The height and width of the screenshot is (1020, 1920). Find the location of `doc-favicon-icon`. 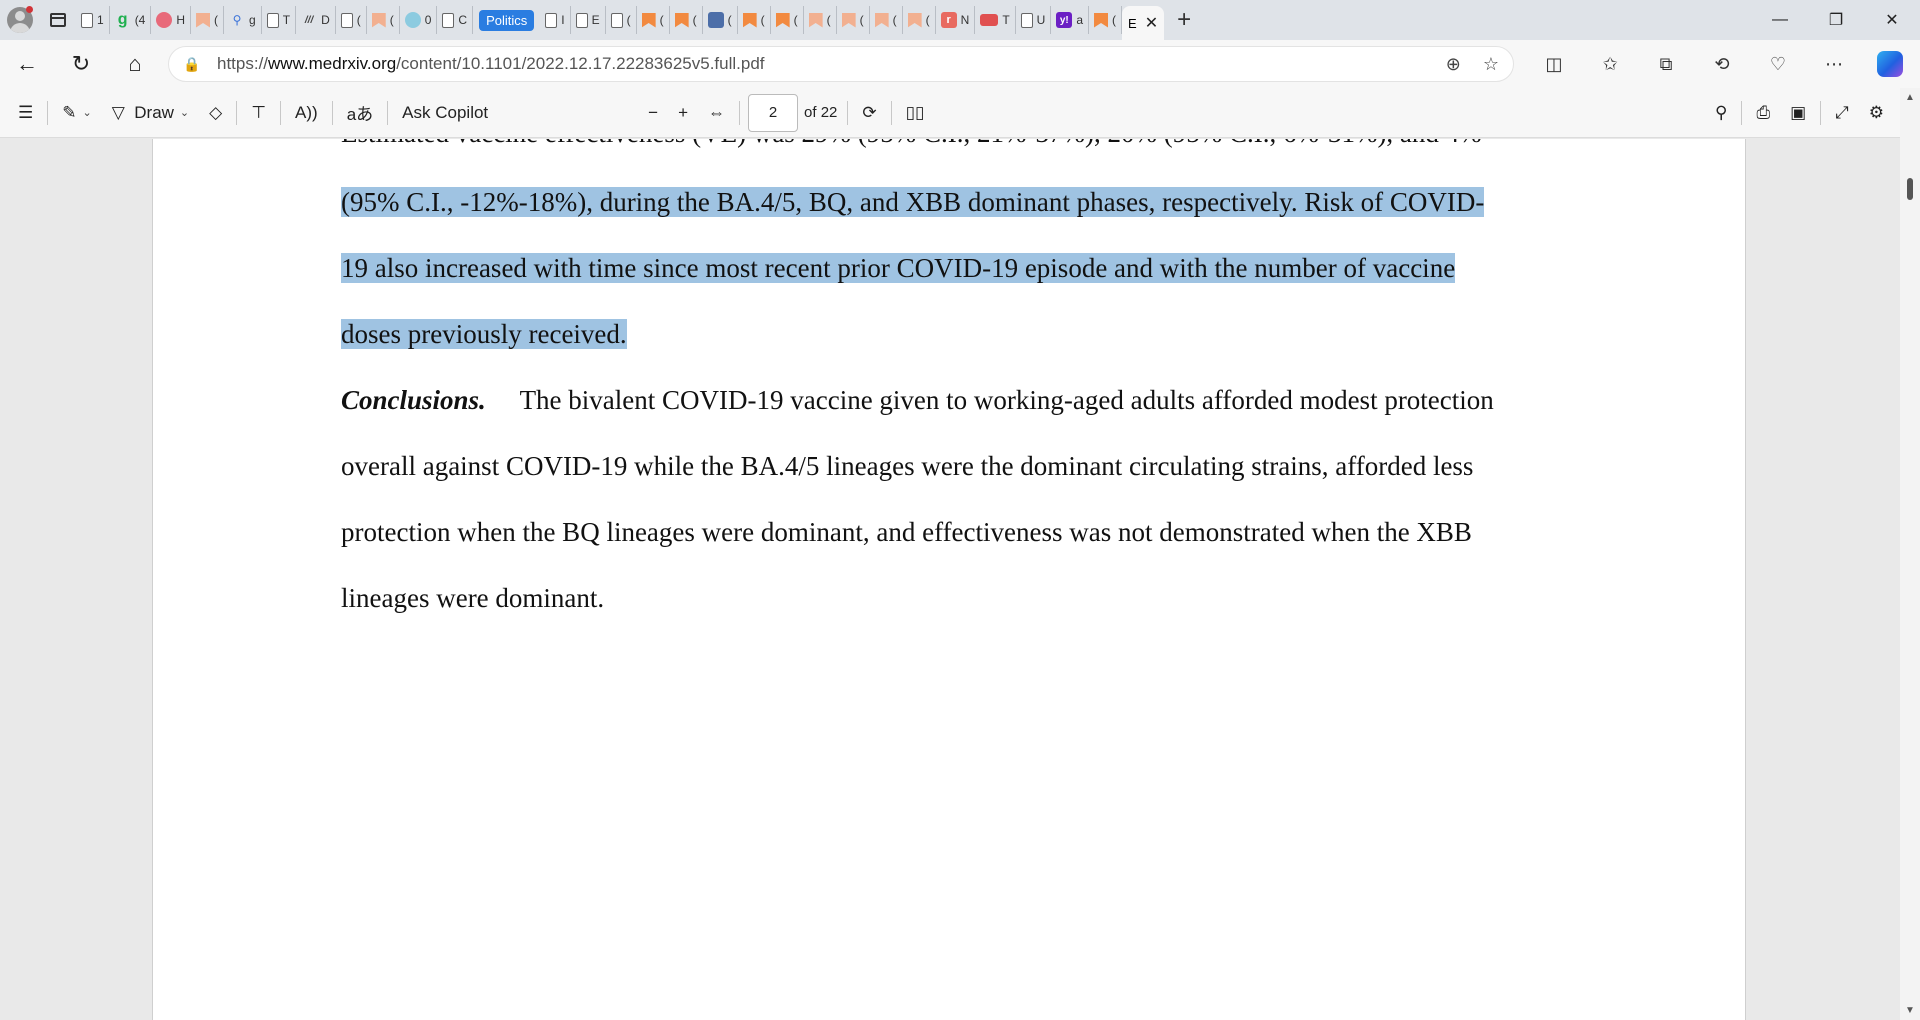

doc-favicon-icon is located at coordinates (581, 20).